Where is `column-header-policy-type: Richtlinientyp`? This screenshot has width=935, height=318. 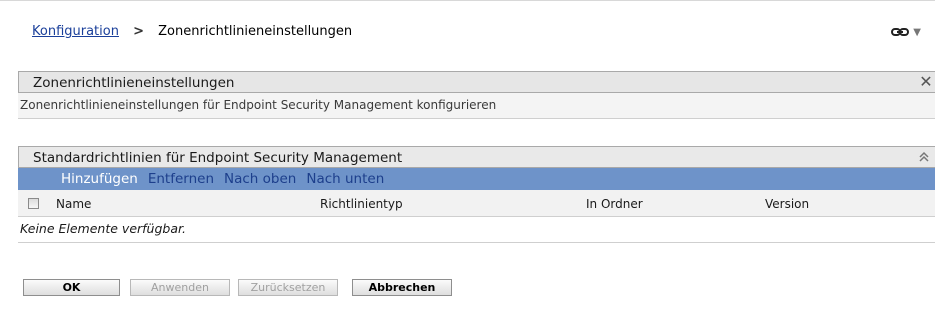 column-header-policy-type: Richtlinientyp is located at coordinates (361, 204).